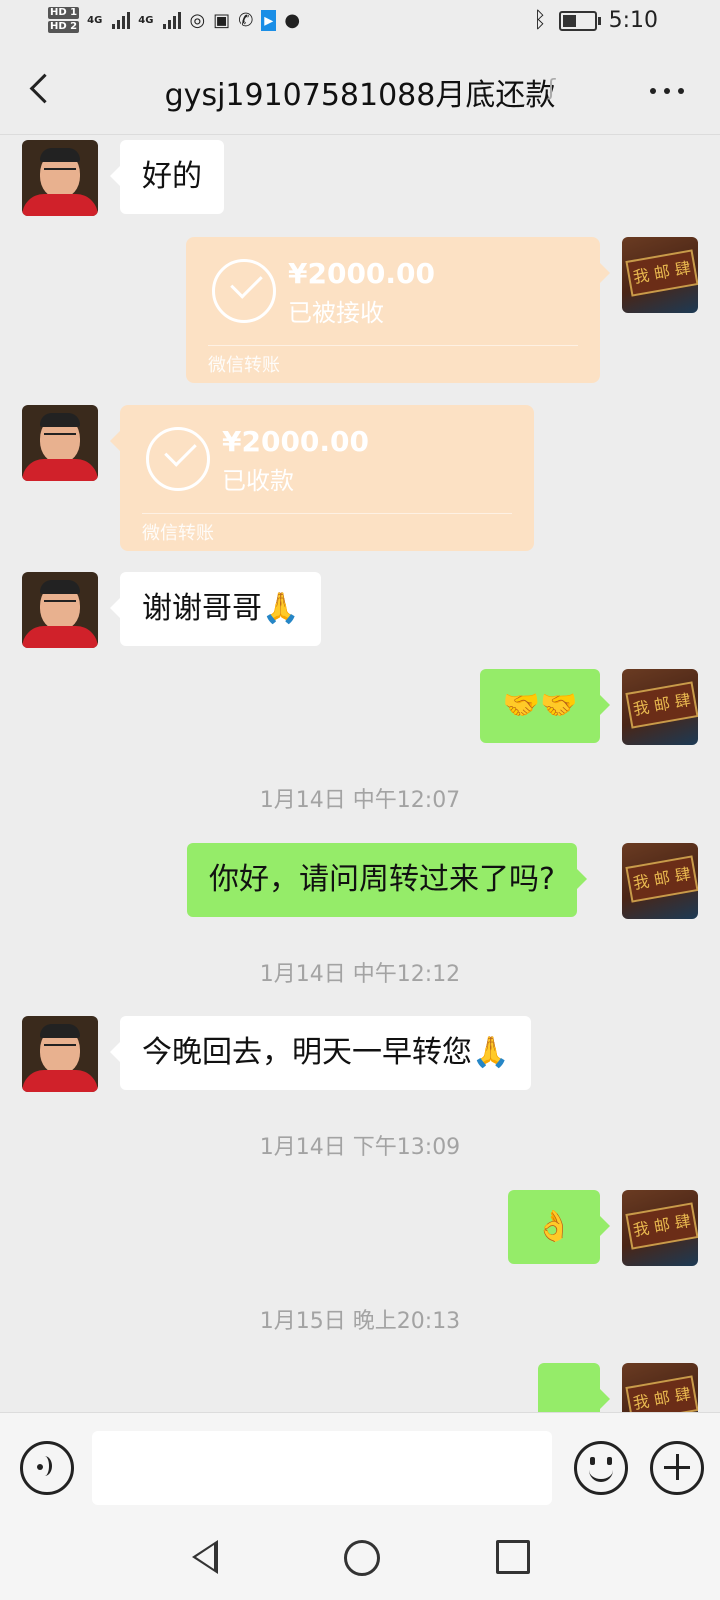  What do you see at coordinates (215, 609) in the screenshot?
I see `message-bubble: 谢谢哥哥🙏` at bounding box center [215, 609].